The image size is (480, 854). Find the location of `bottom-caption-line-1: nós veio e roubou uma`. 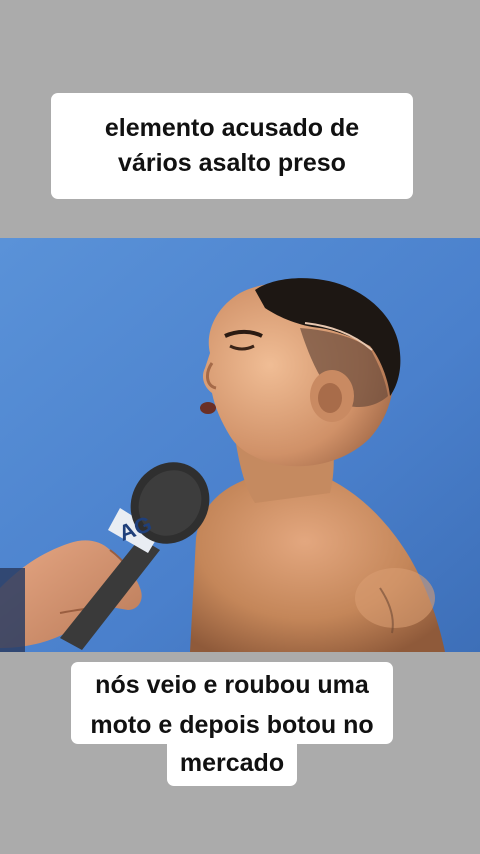

bottom-caption-line-1: nós veio e roubou uma is located at coordinates (232, 684).